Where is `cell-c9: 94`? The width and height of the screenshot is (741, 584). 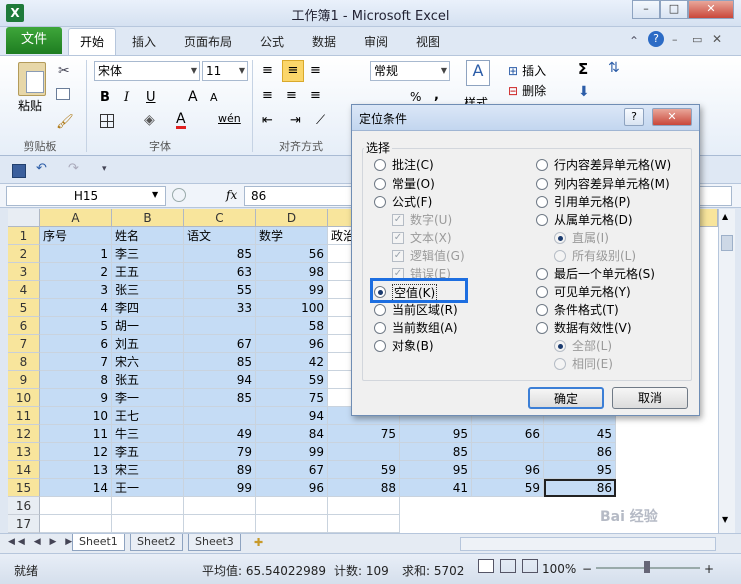 cell-c9: 94 is located at coordinates (220, 380).